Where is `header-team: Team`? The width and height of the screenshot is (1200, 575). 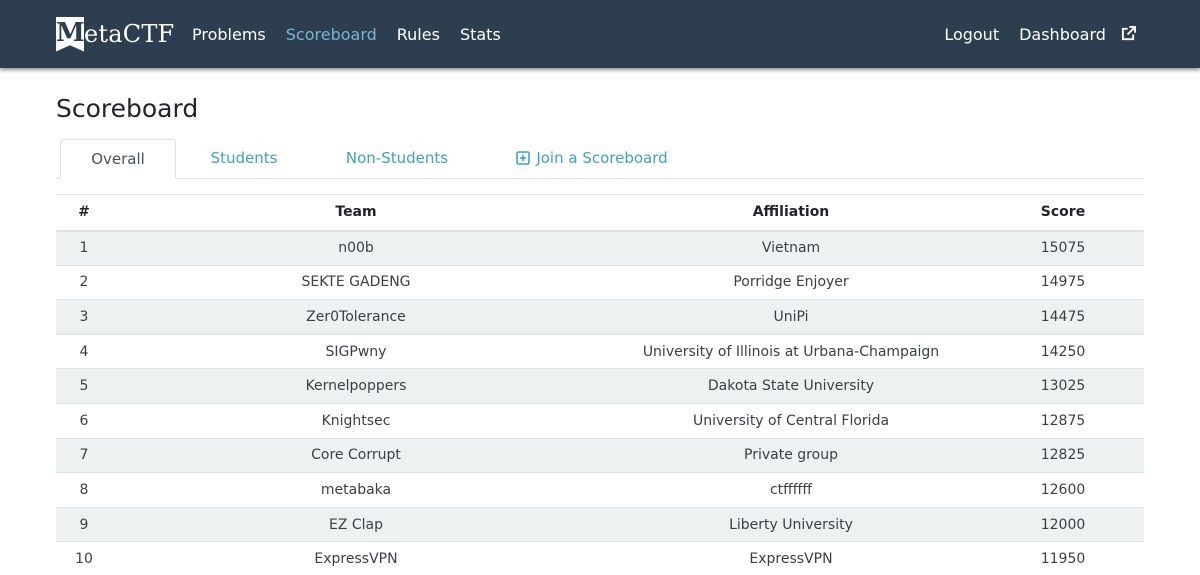 header-team: Team is located at coordinates (356, 213).